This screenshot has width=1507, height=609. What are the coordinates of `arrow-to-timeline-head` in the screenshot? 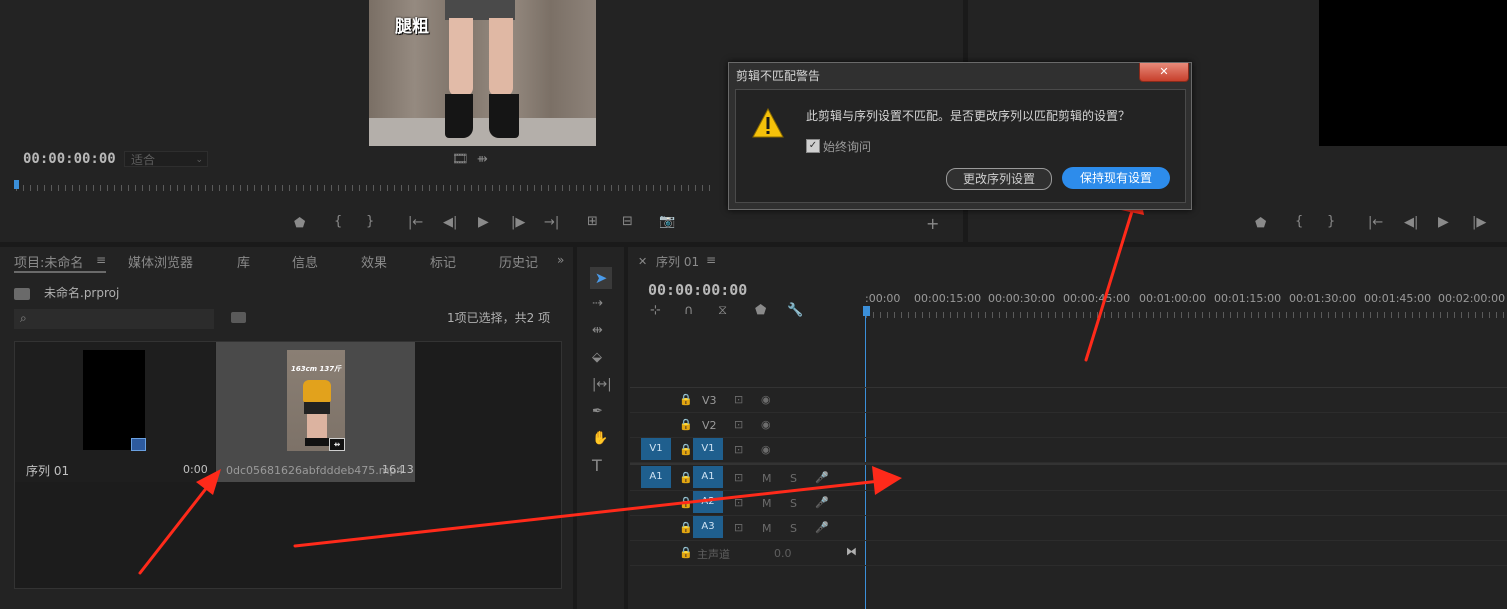 It's located at (887, 480).